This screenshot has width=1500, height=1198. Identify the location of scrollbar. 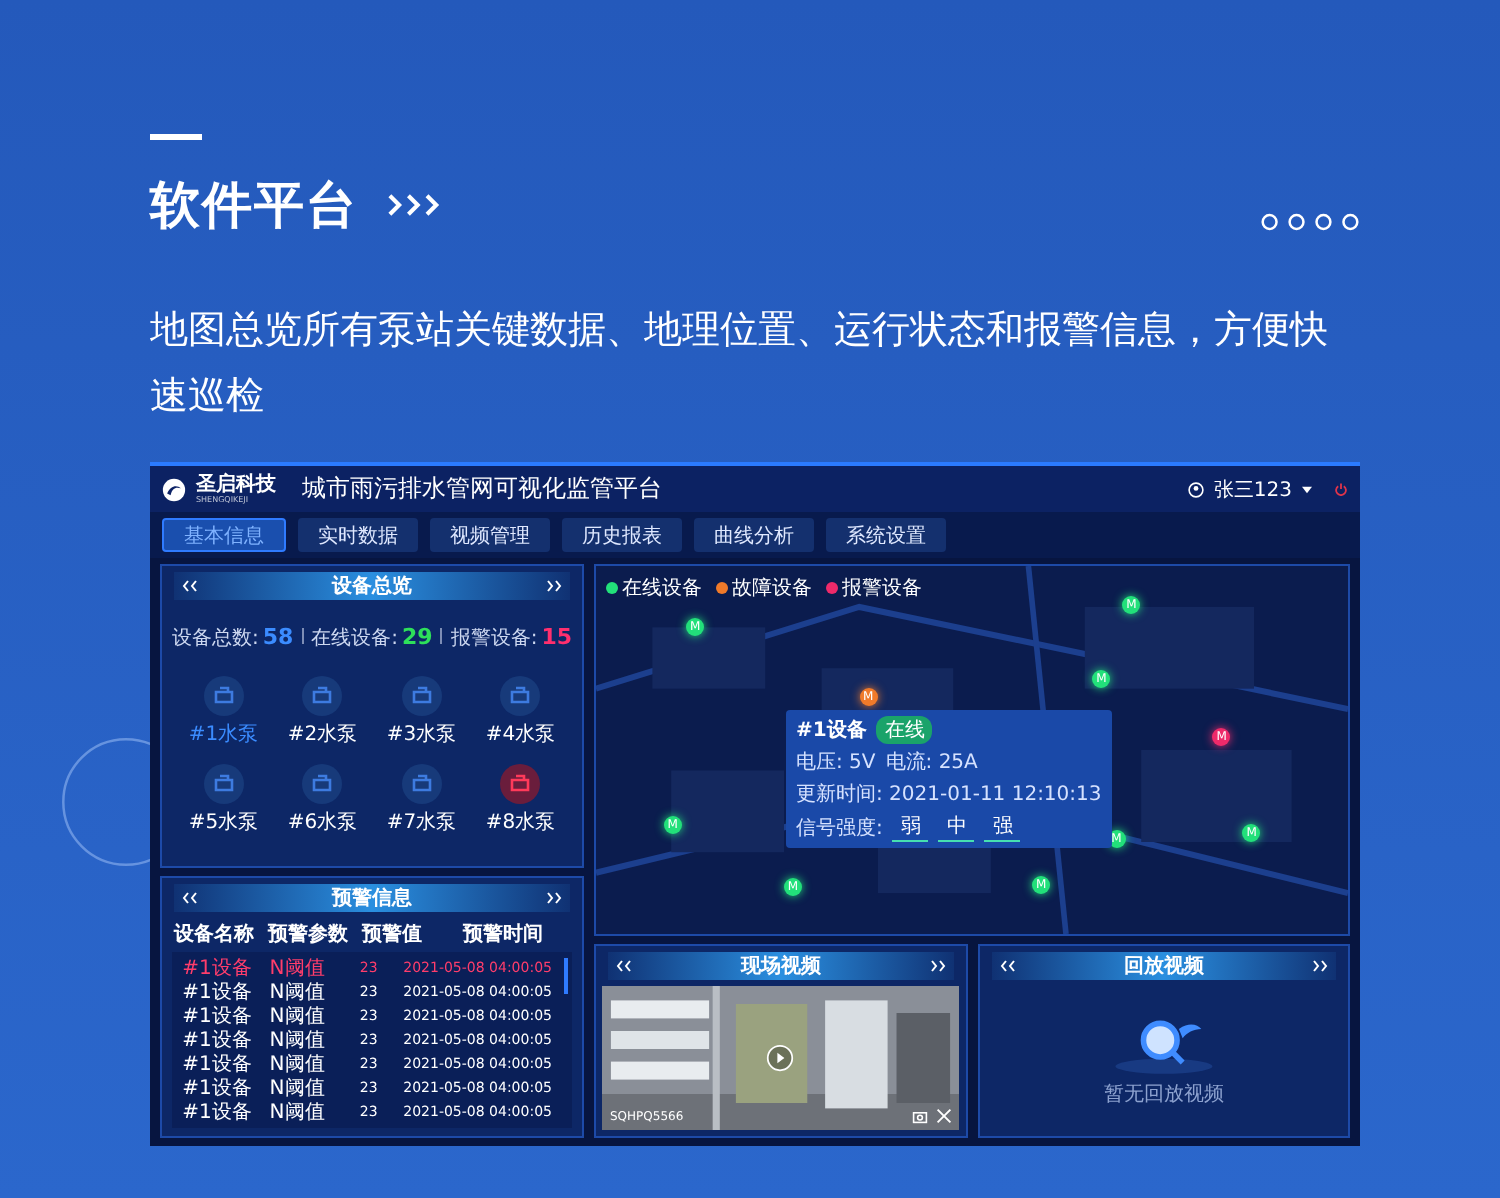
(566, 976).